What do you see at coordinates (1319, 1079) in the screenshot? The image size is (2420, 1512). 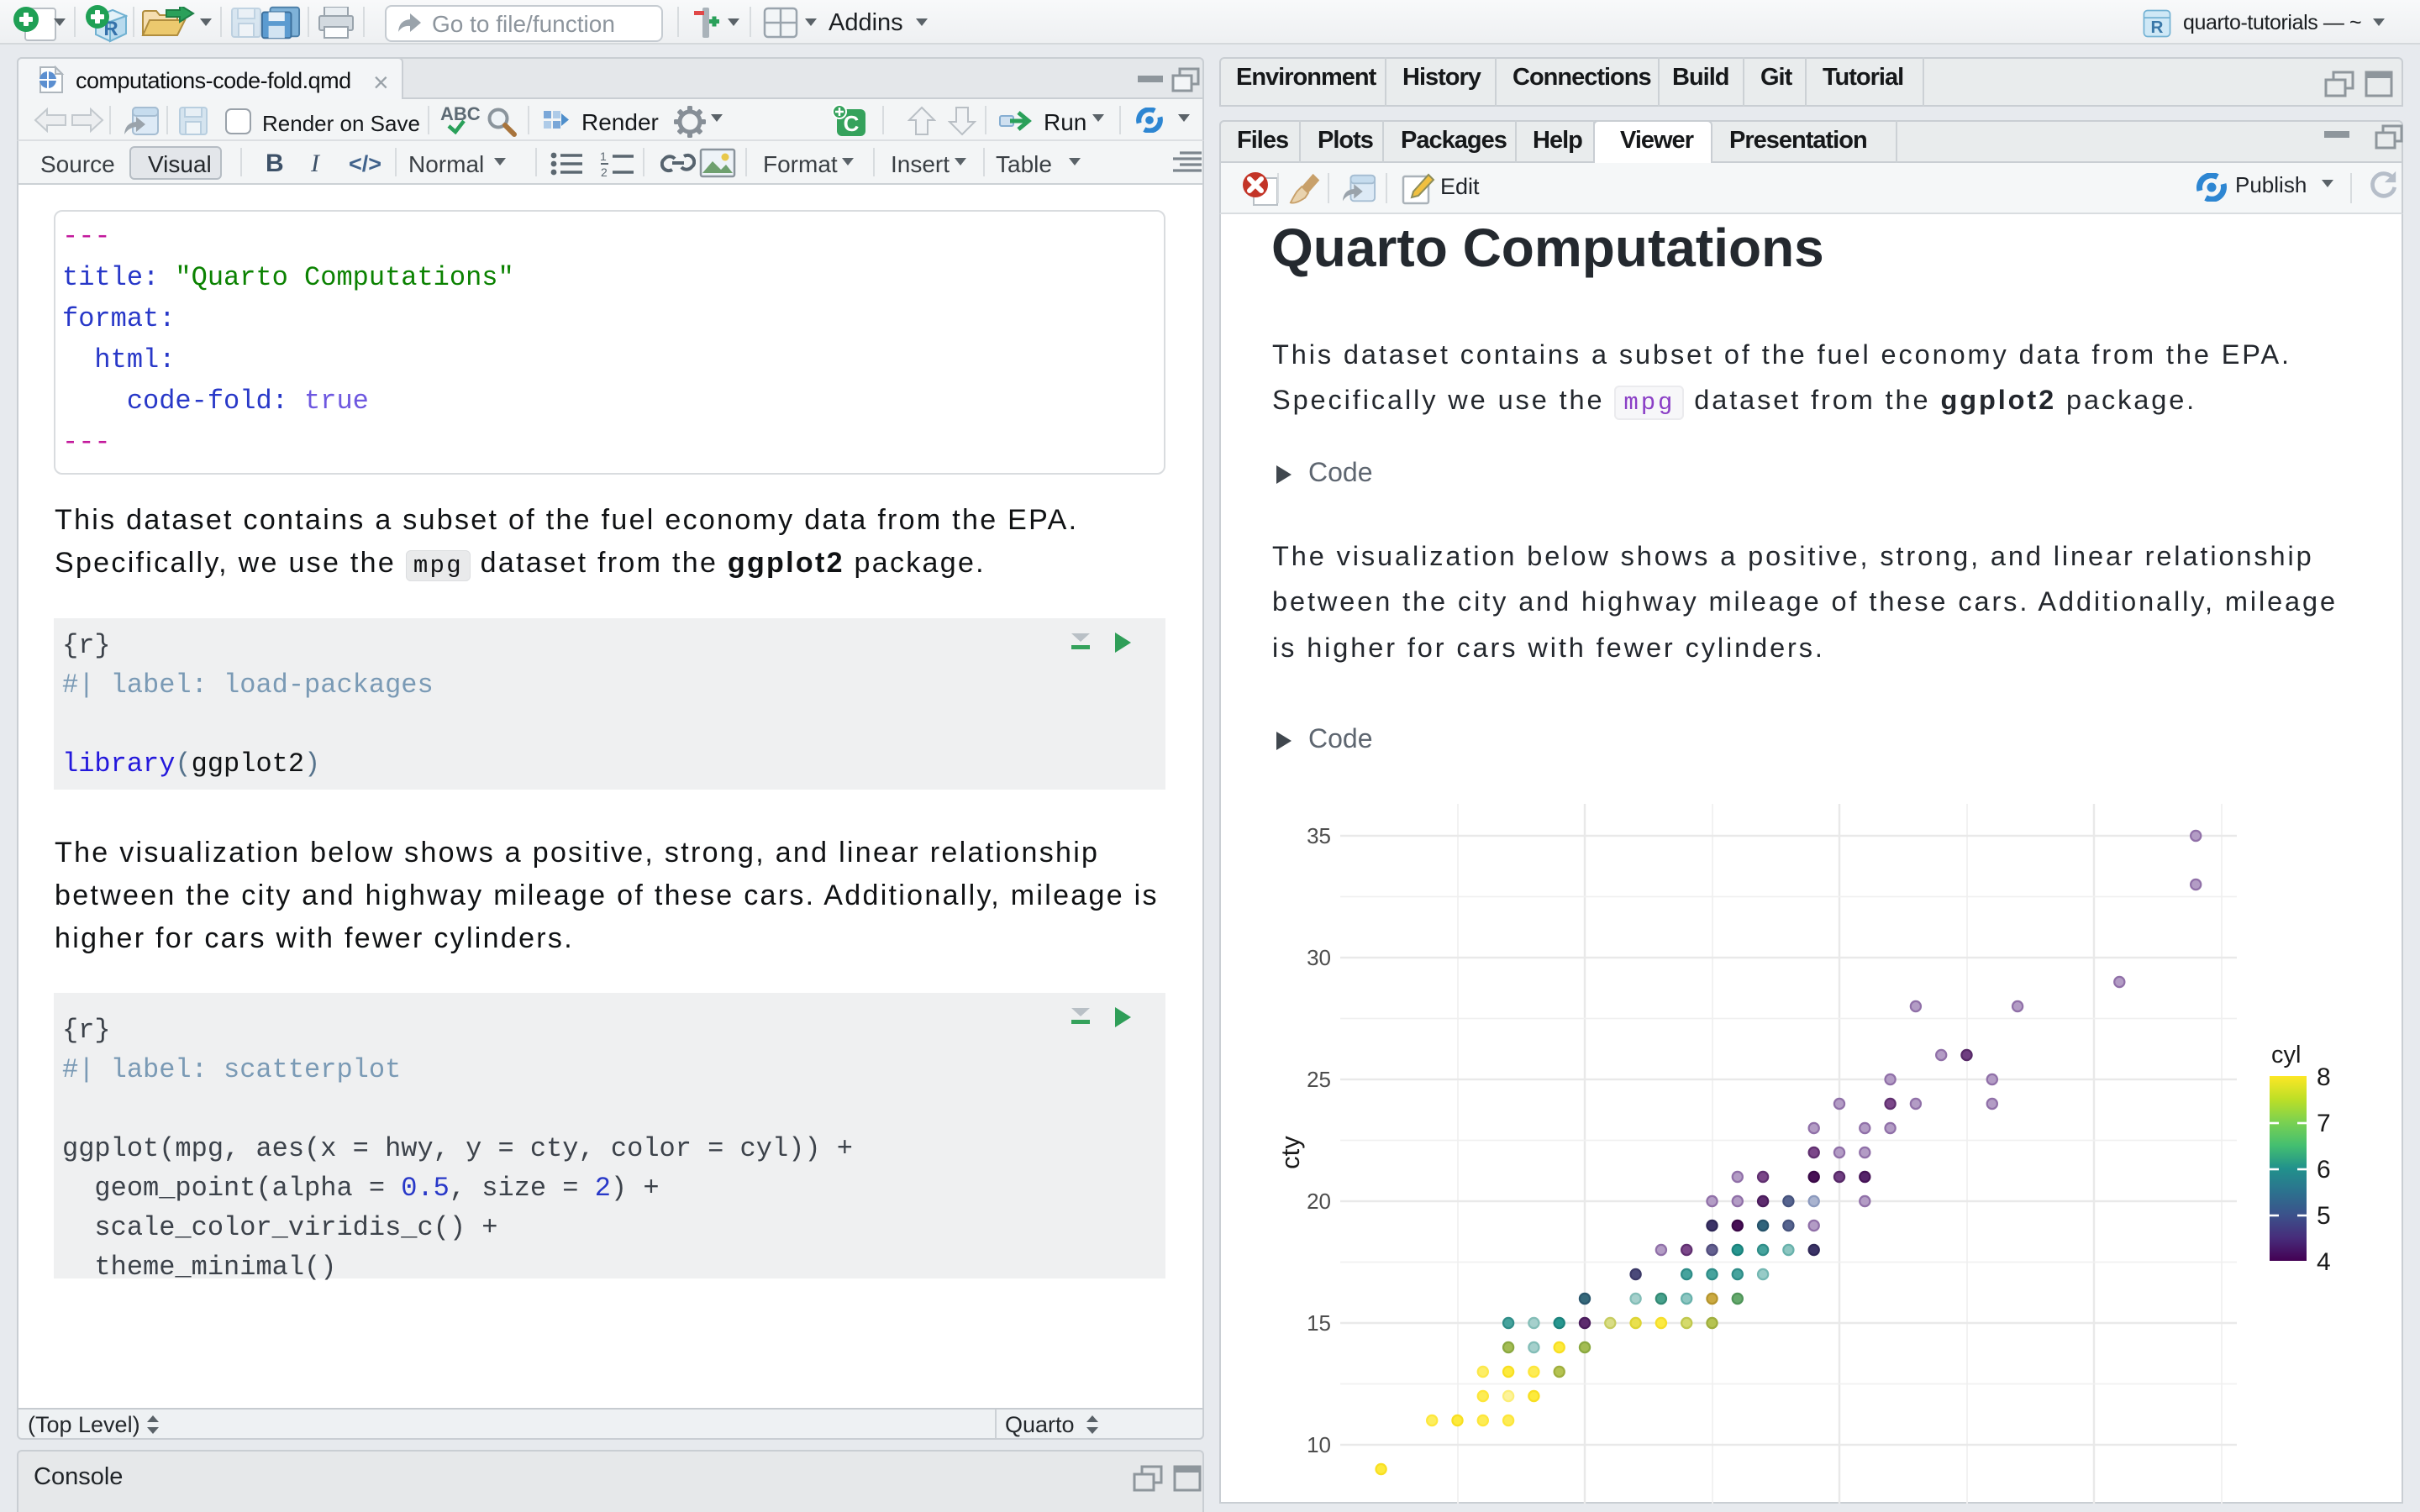 I see `svg-text: 25` at bounding box center [1319, 1079].